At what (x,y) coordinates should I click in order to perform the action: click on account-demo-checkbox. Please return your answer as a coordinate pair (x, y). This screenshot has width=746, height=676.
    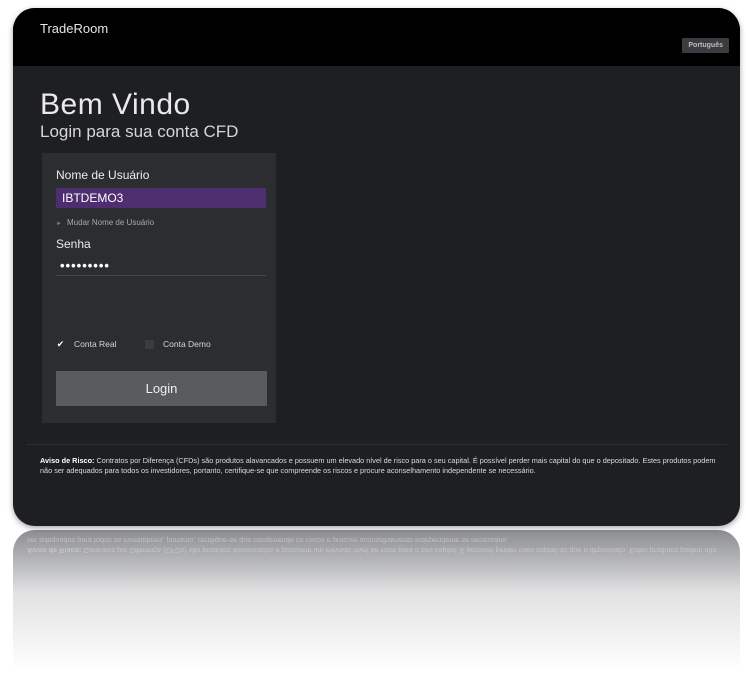
    Looking at the image, I should click on (149, 344).